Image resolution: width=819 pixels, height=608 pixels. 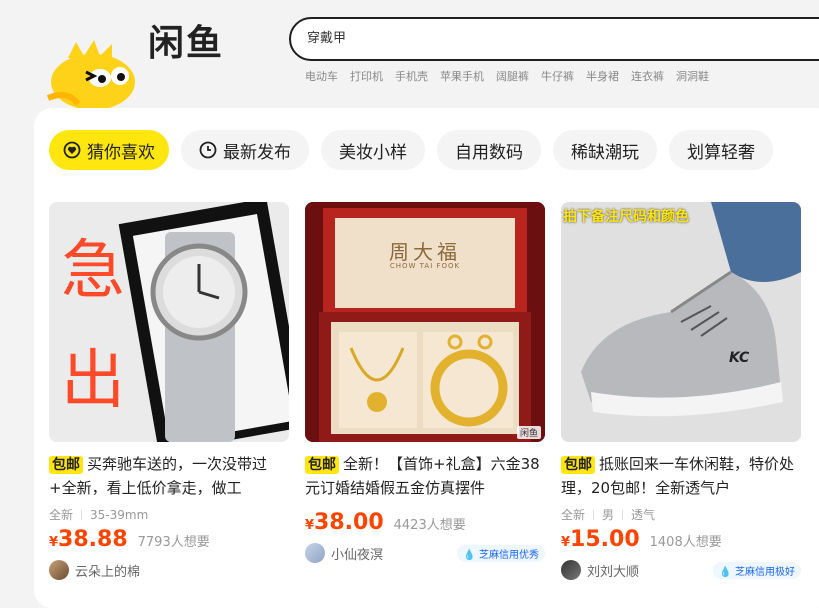 What do you see at coordinates (93, 539) in the screenshot?
I see `price-value: 38.88` at bounding box center [93, 539].